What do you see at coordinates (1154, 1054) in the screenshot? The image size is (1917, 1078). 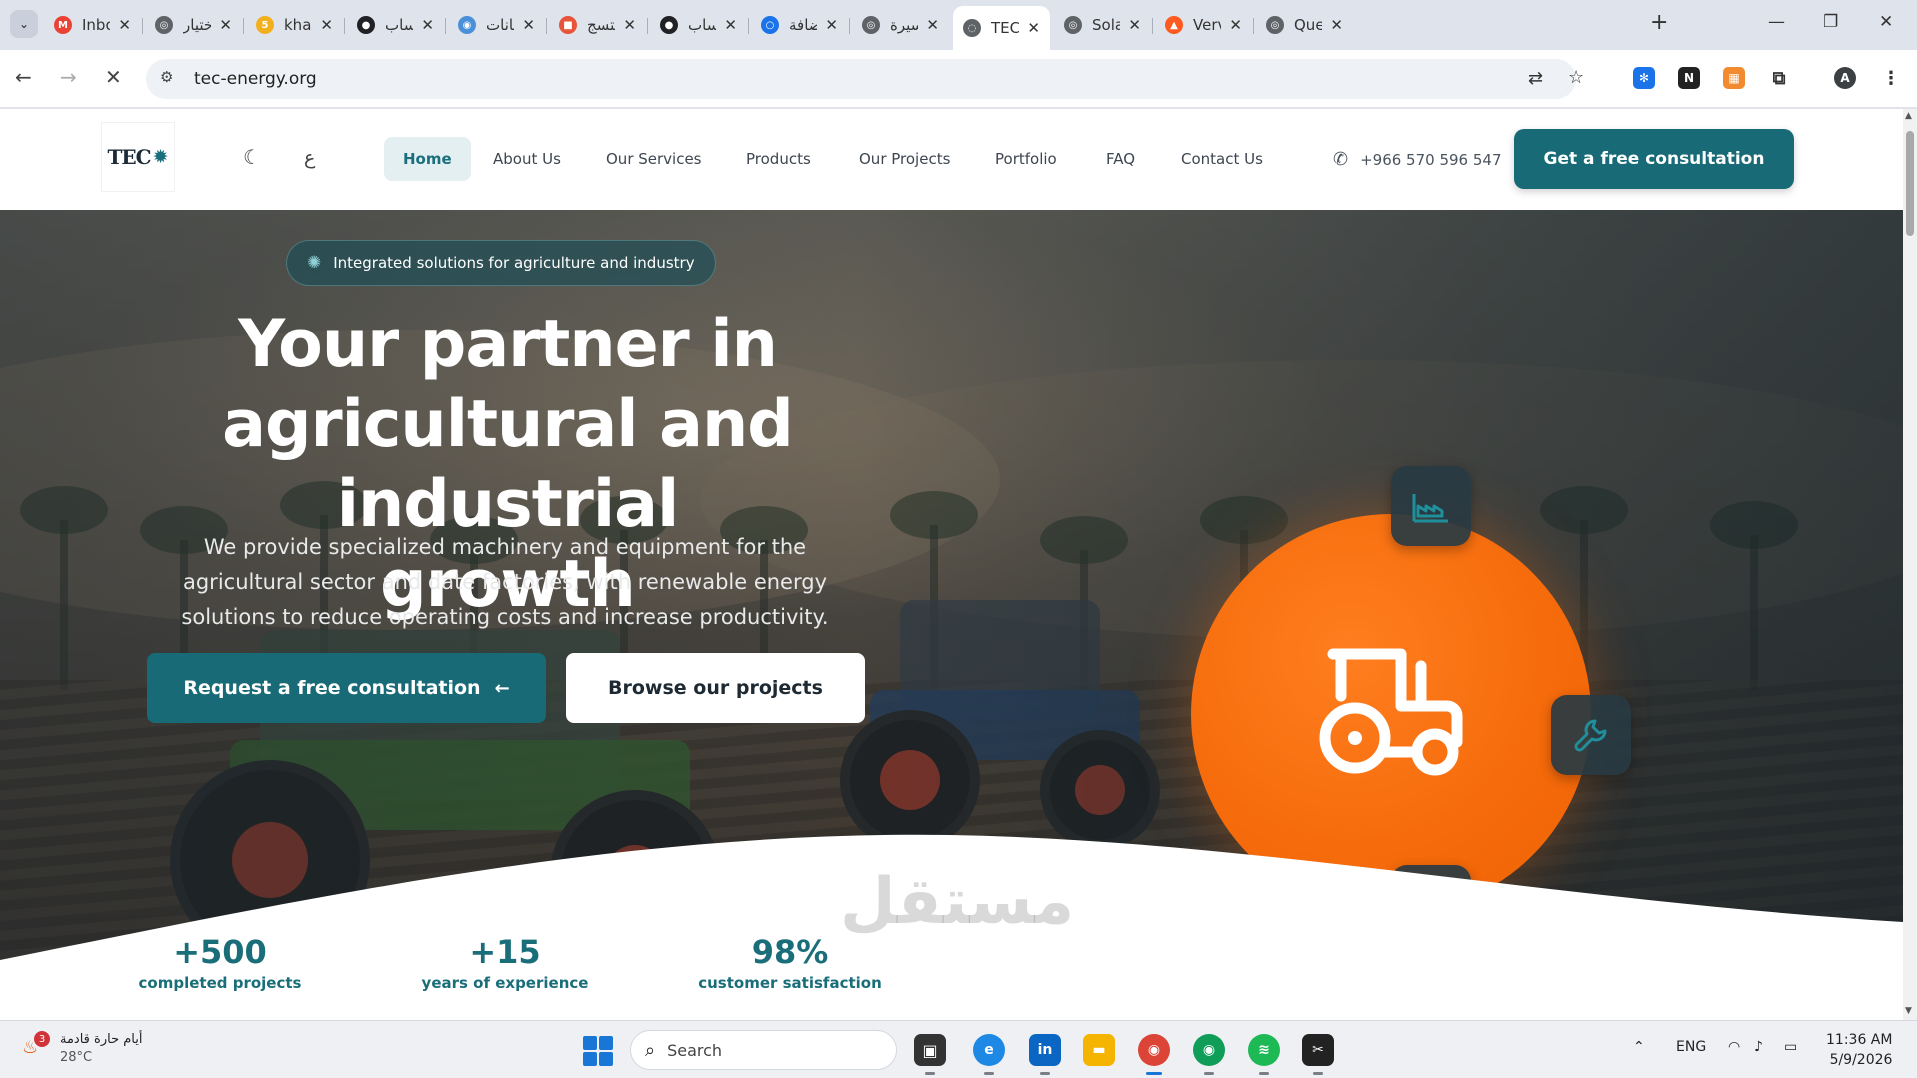 I see `chrome-icon: ◉` at bounding box center [1154, 1054].